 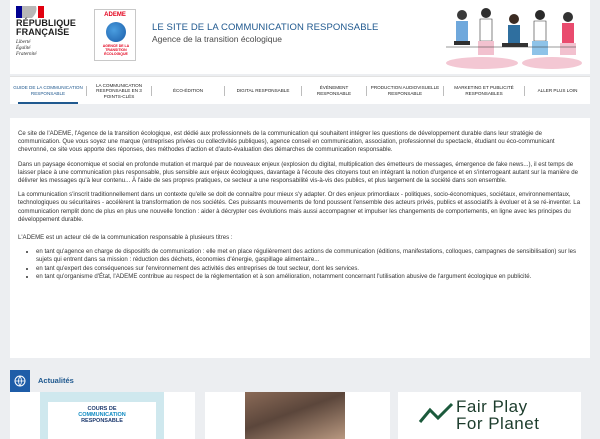 I want to click on ademe-logo: ADEME AGENCE DE LA TRANSITION ÉCOLOGIQUE, so click(x=115, y=35).